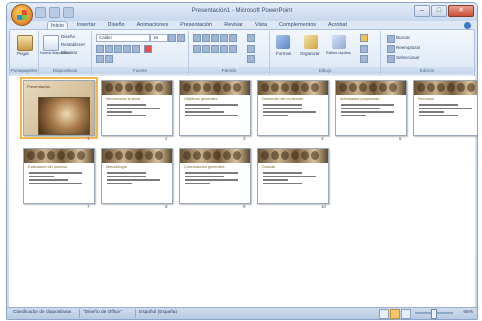  I want to click on quick-styles-icon, so click(339, 42).